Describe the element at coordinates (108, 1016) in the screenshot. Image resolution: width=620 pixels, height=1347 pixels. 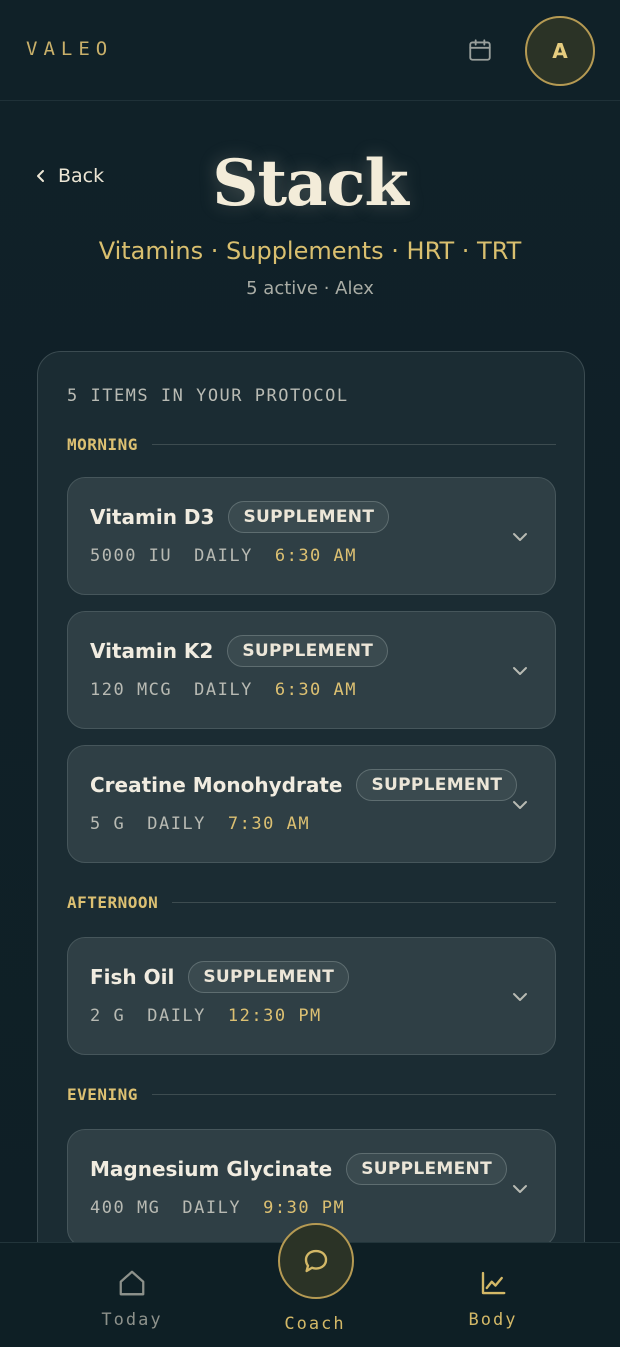
I see `item-dose: 2 G` at that location.